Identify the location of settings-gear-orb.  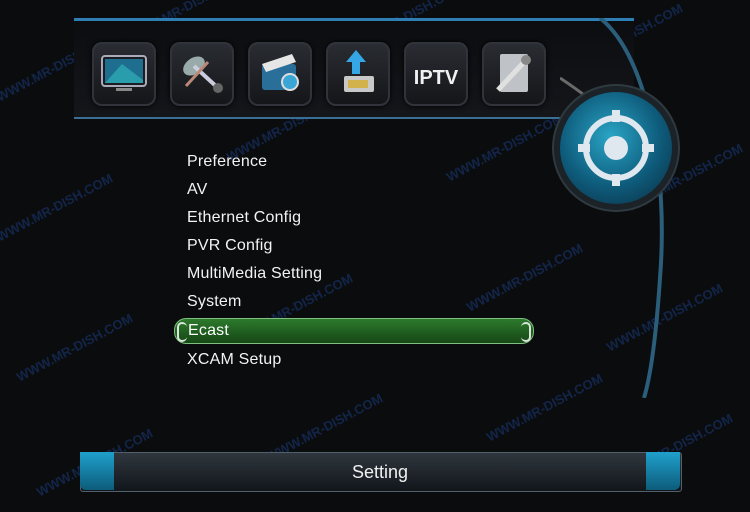
(616, 148).